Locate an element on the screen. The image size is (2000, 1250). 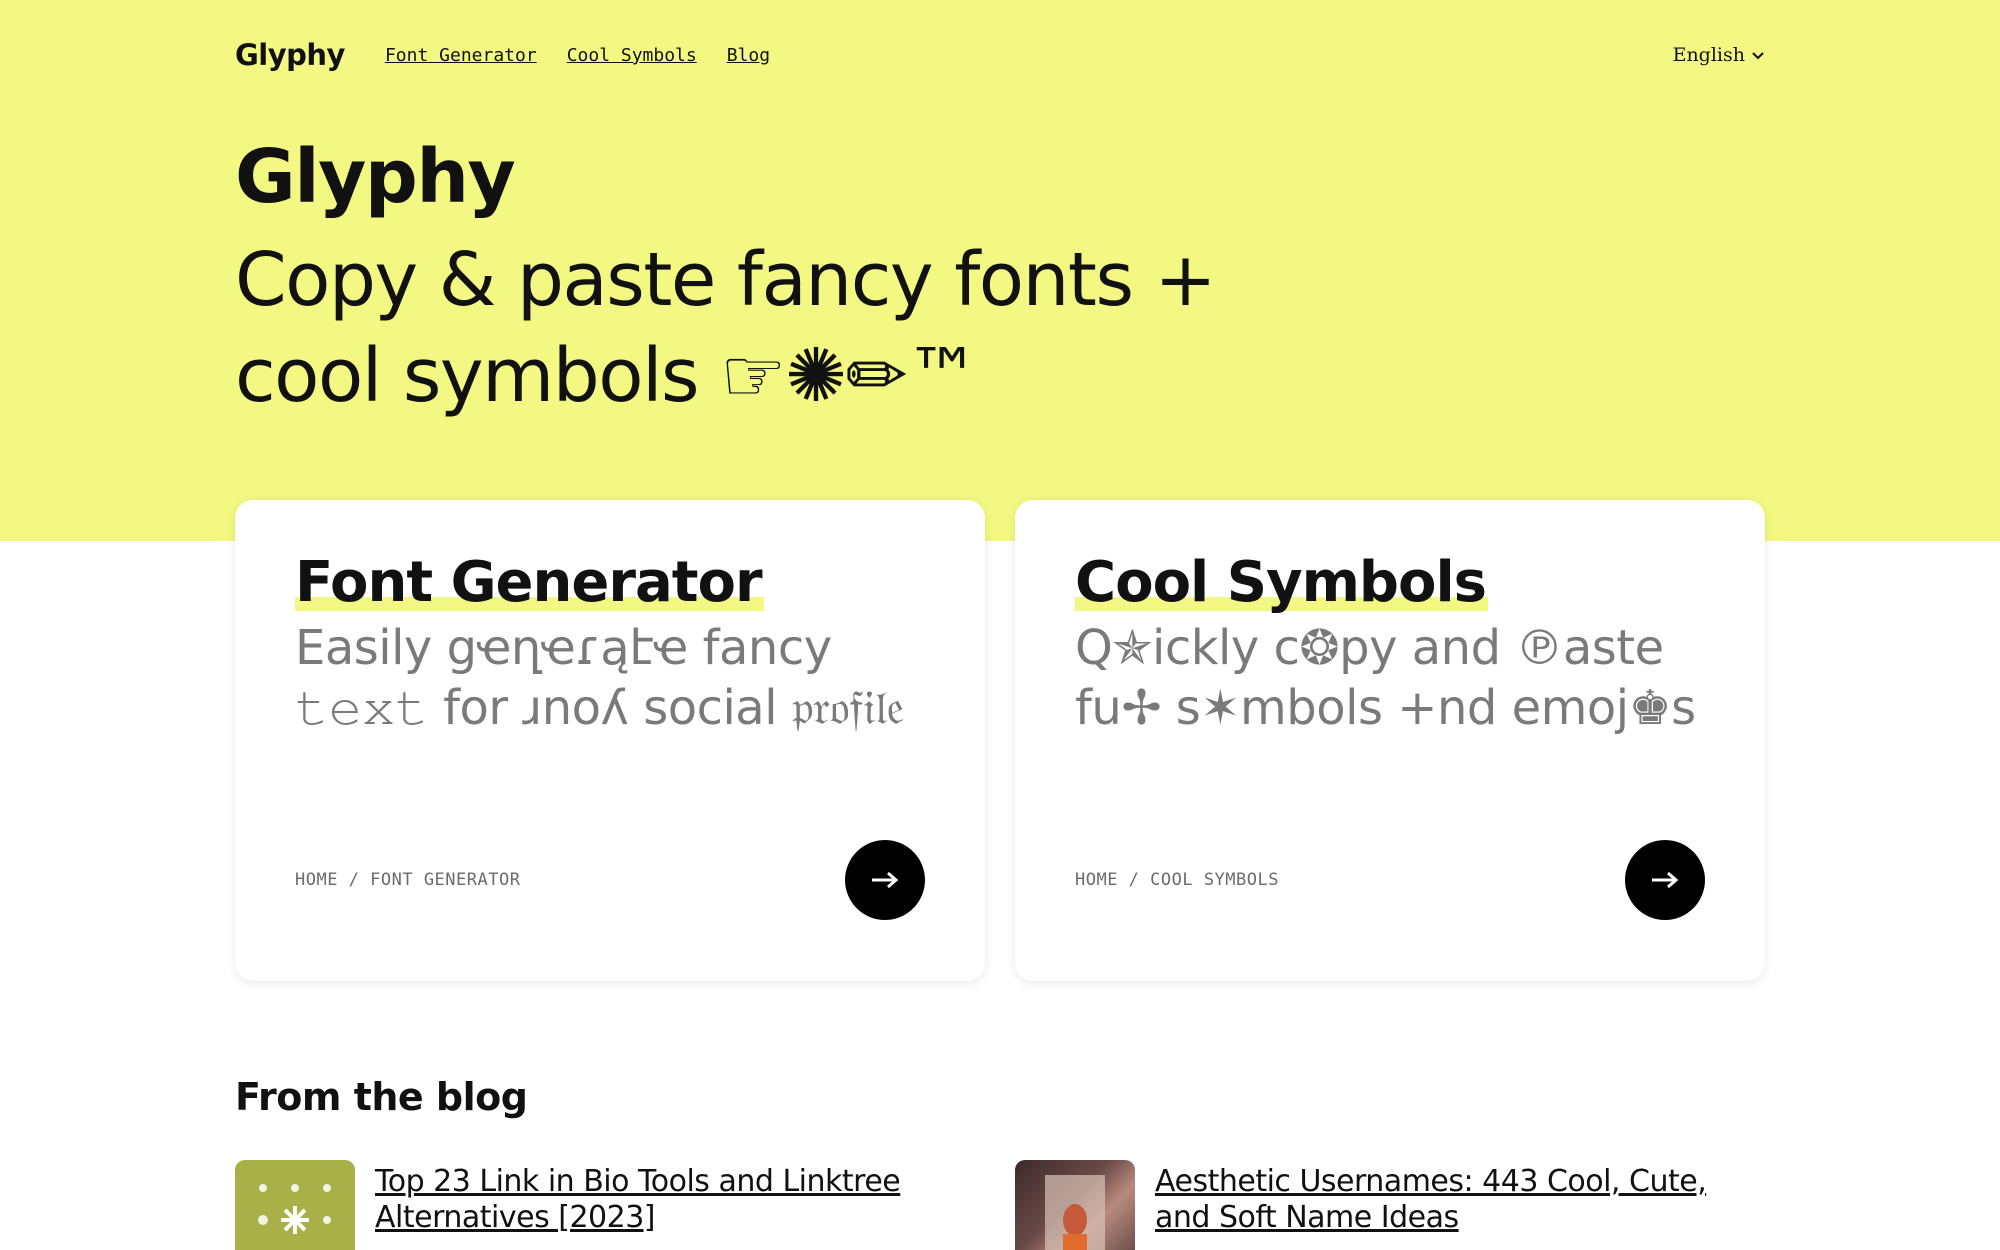
language-selector: English is located at coordinates (1719, 55).